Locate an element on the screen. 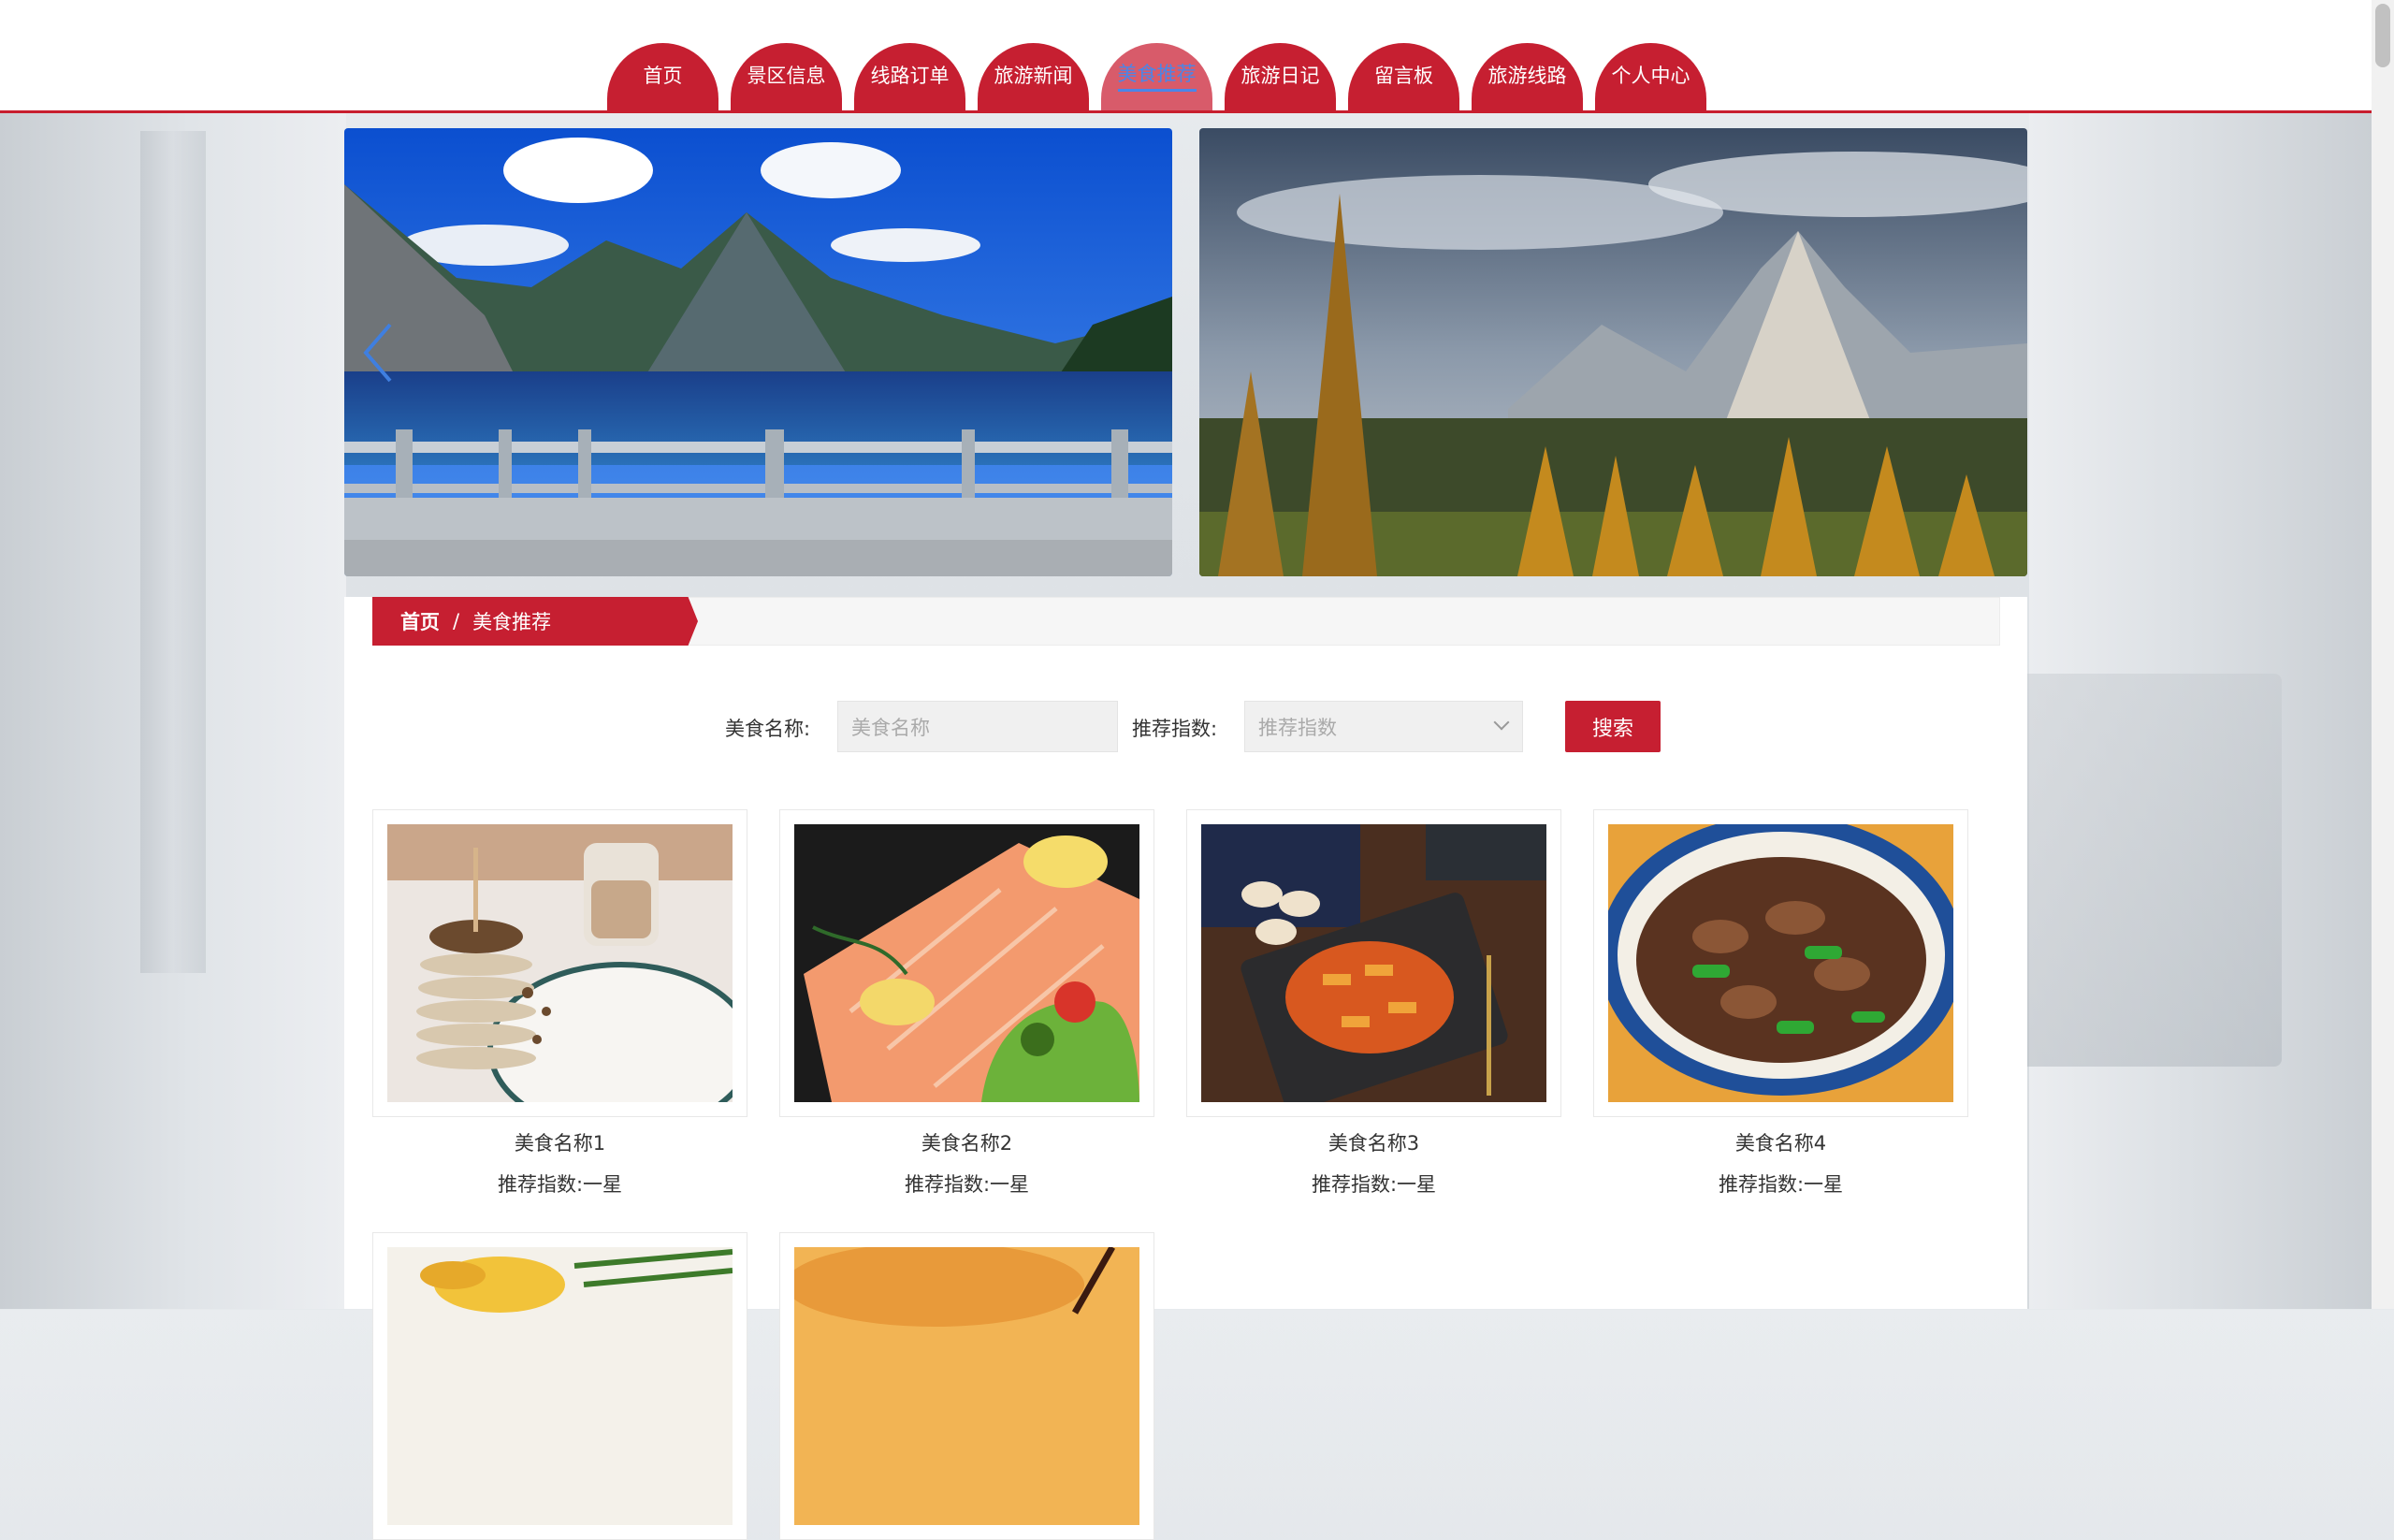 This screenshot has width=2394, height=1540. food-image-potato-wedges is located at coordinates (560, 1386).